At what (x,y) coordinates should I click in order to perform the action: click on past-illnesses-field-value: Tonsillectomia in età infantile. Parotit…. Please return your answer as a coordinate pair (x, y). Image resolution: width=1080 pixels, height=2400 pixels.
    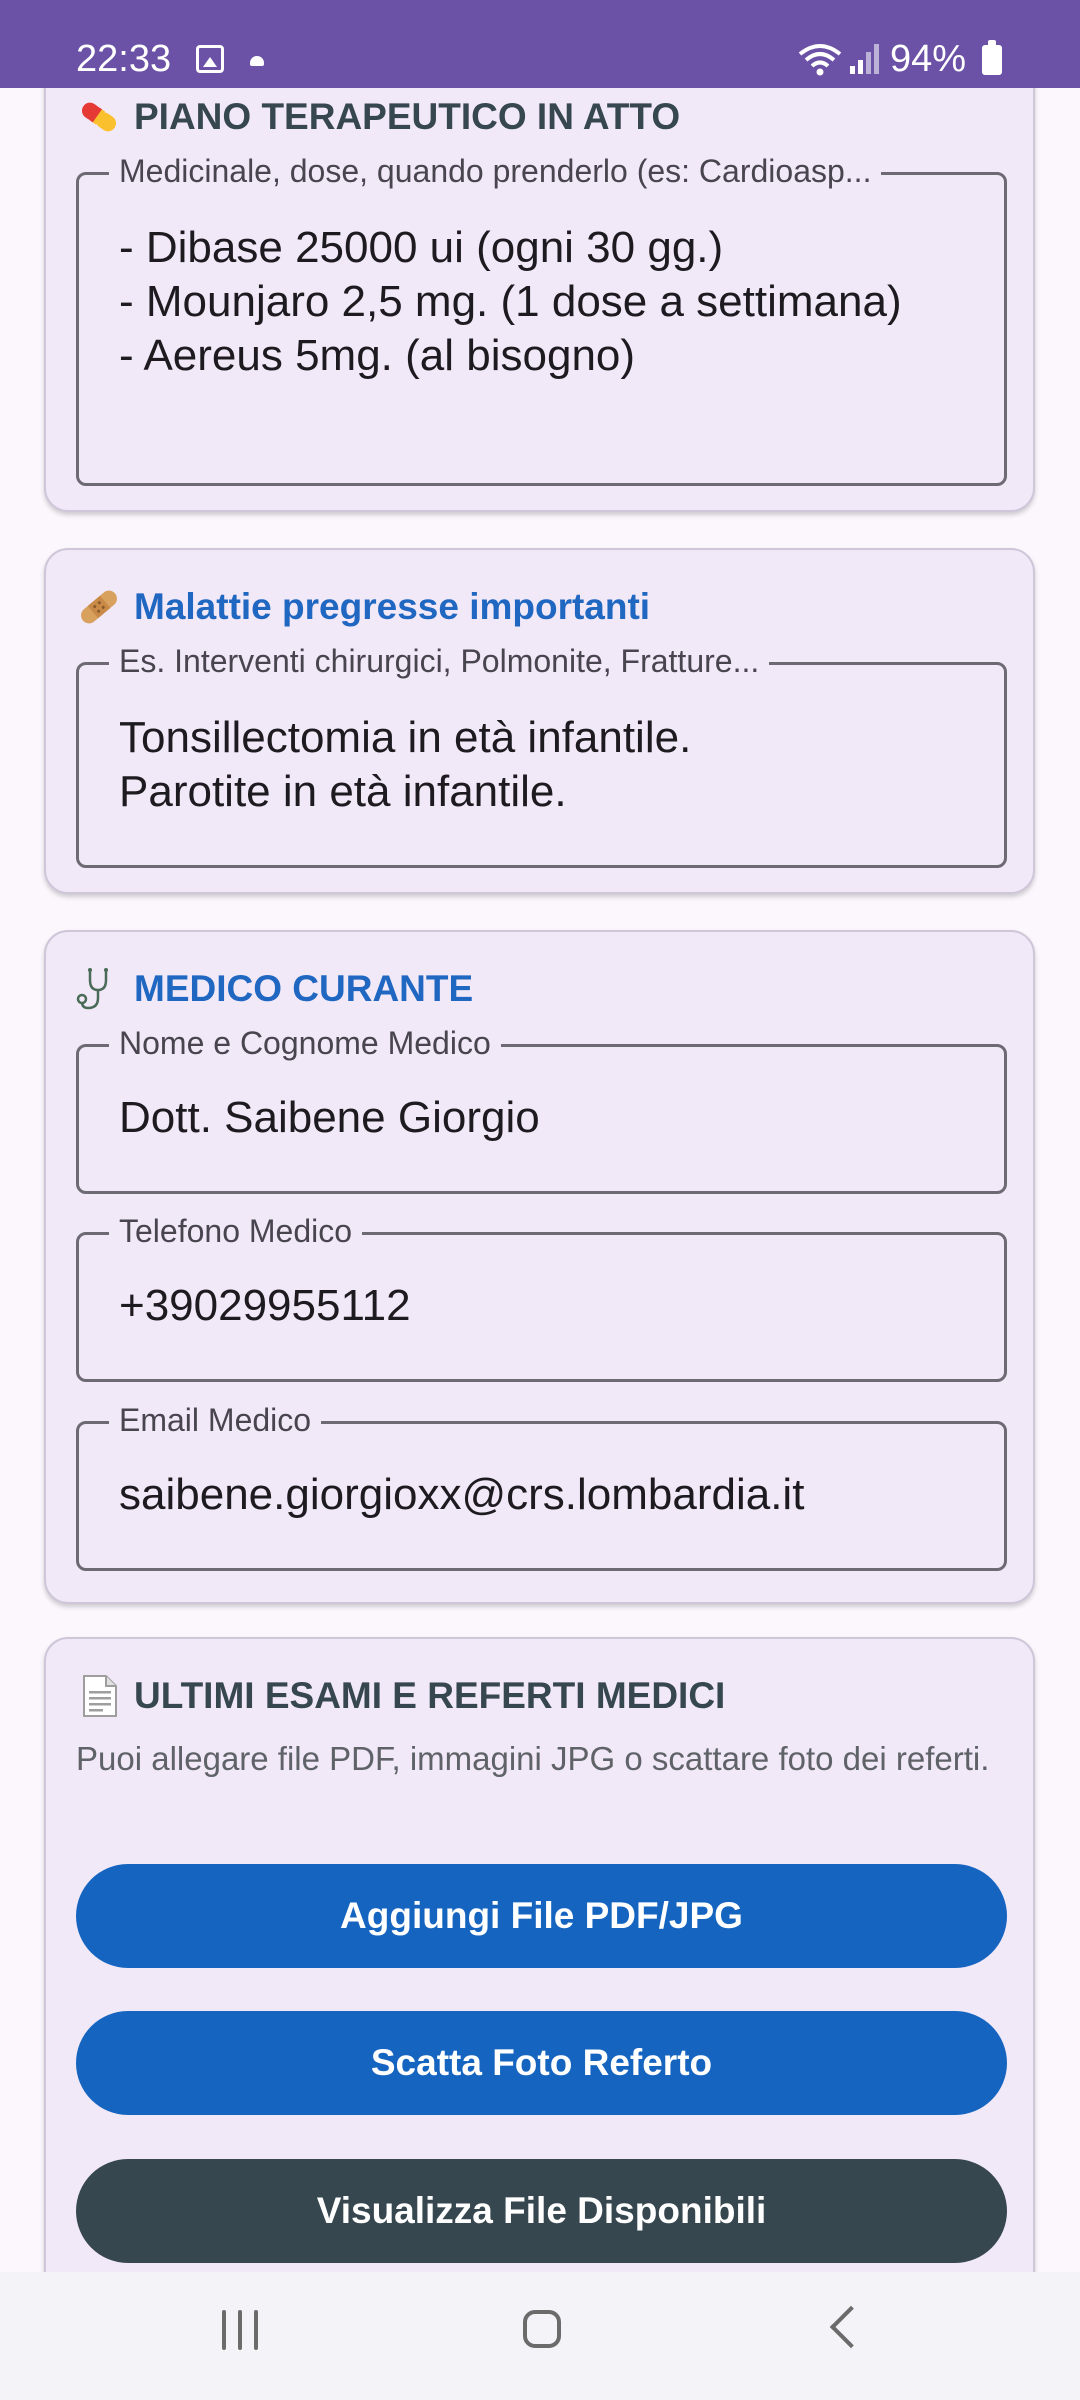
    Looking at the image, I should click on (405, 764).